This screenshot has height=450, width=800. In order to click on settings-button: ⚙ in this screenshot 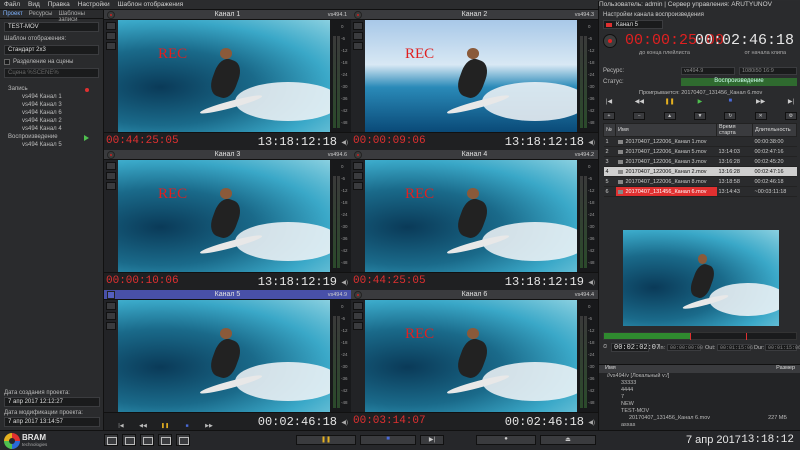, I will do `click(790, 116)`.